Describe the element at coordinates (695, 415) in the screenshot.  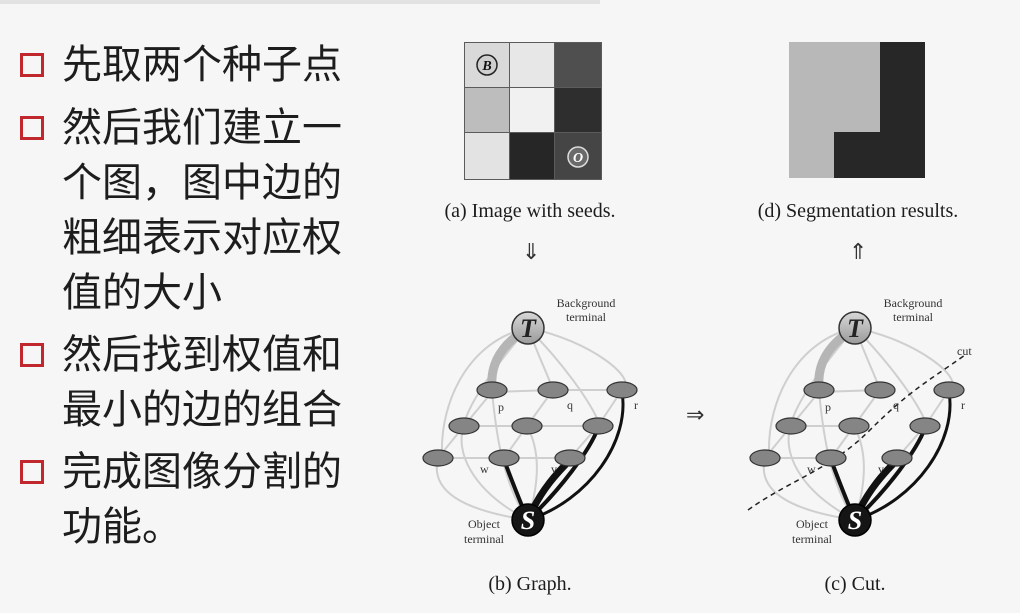
I see `right-arrow-icon: ⇒` at that location.